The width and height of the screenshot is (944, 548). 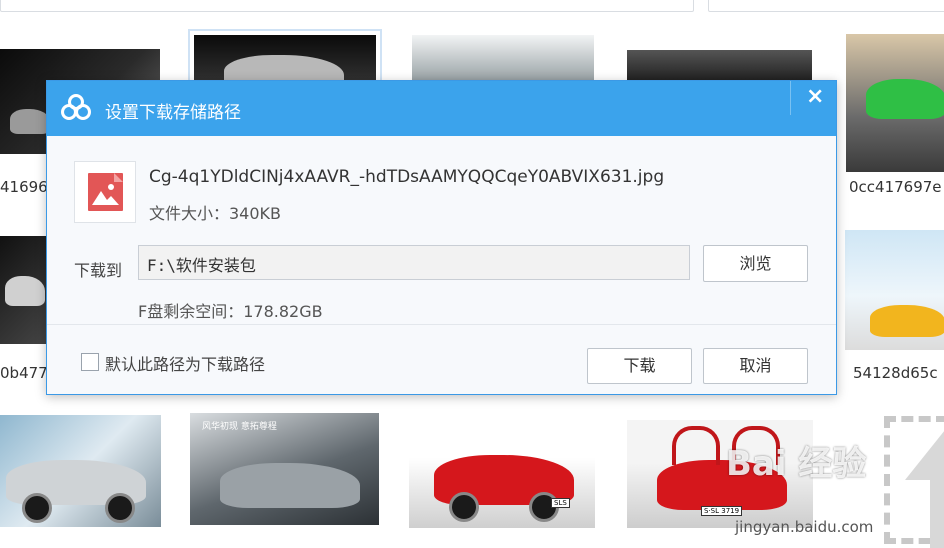 I want to click on file-thumbnail, so click(x=105, y=192).